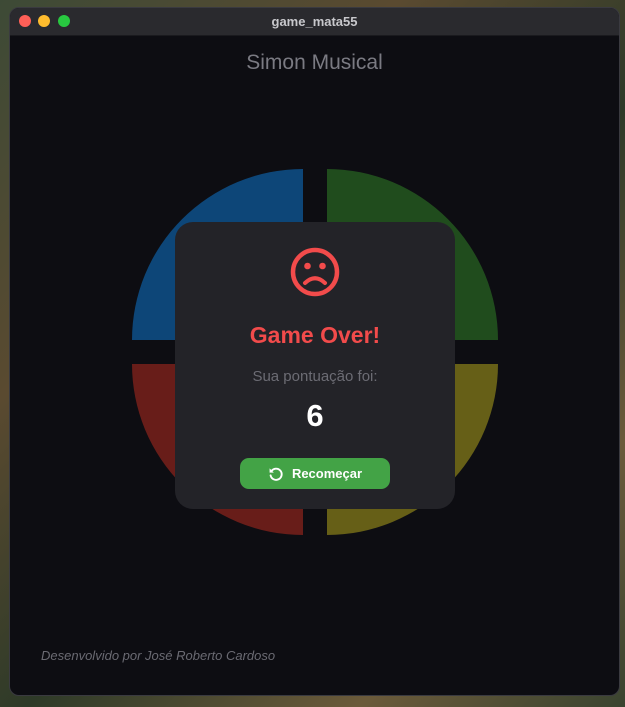 This screenshot has height=707, width=625. Describe the element at coordinates (158, 655) in the screenshot. I see `developer-credit: Desenvolvido por José Roberto Cardoso` at that location.